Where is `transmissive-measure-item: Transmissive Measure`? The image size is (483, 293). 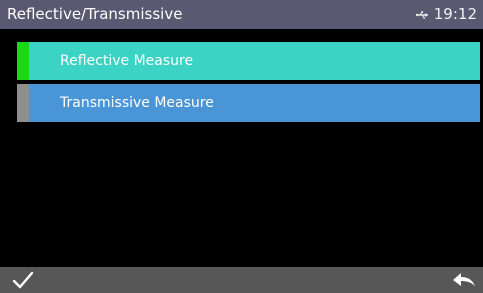
transmissive-measure-item: Transmissive Measure is located at coordinates (248, 103).